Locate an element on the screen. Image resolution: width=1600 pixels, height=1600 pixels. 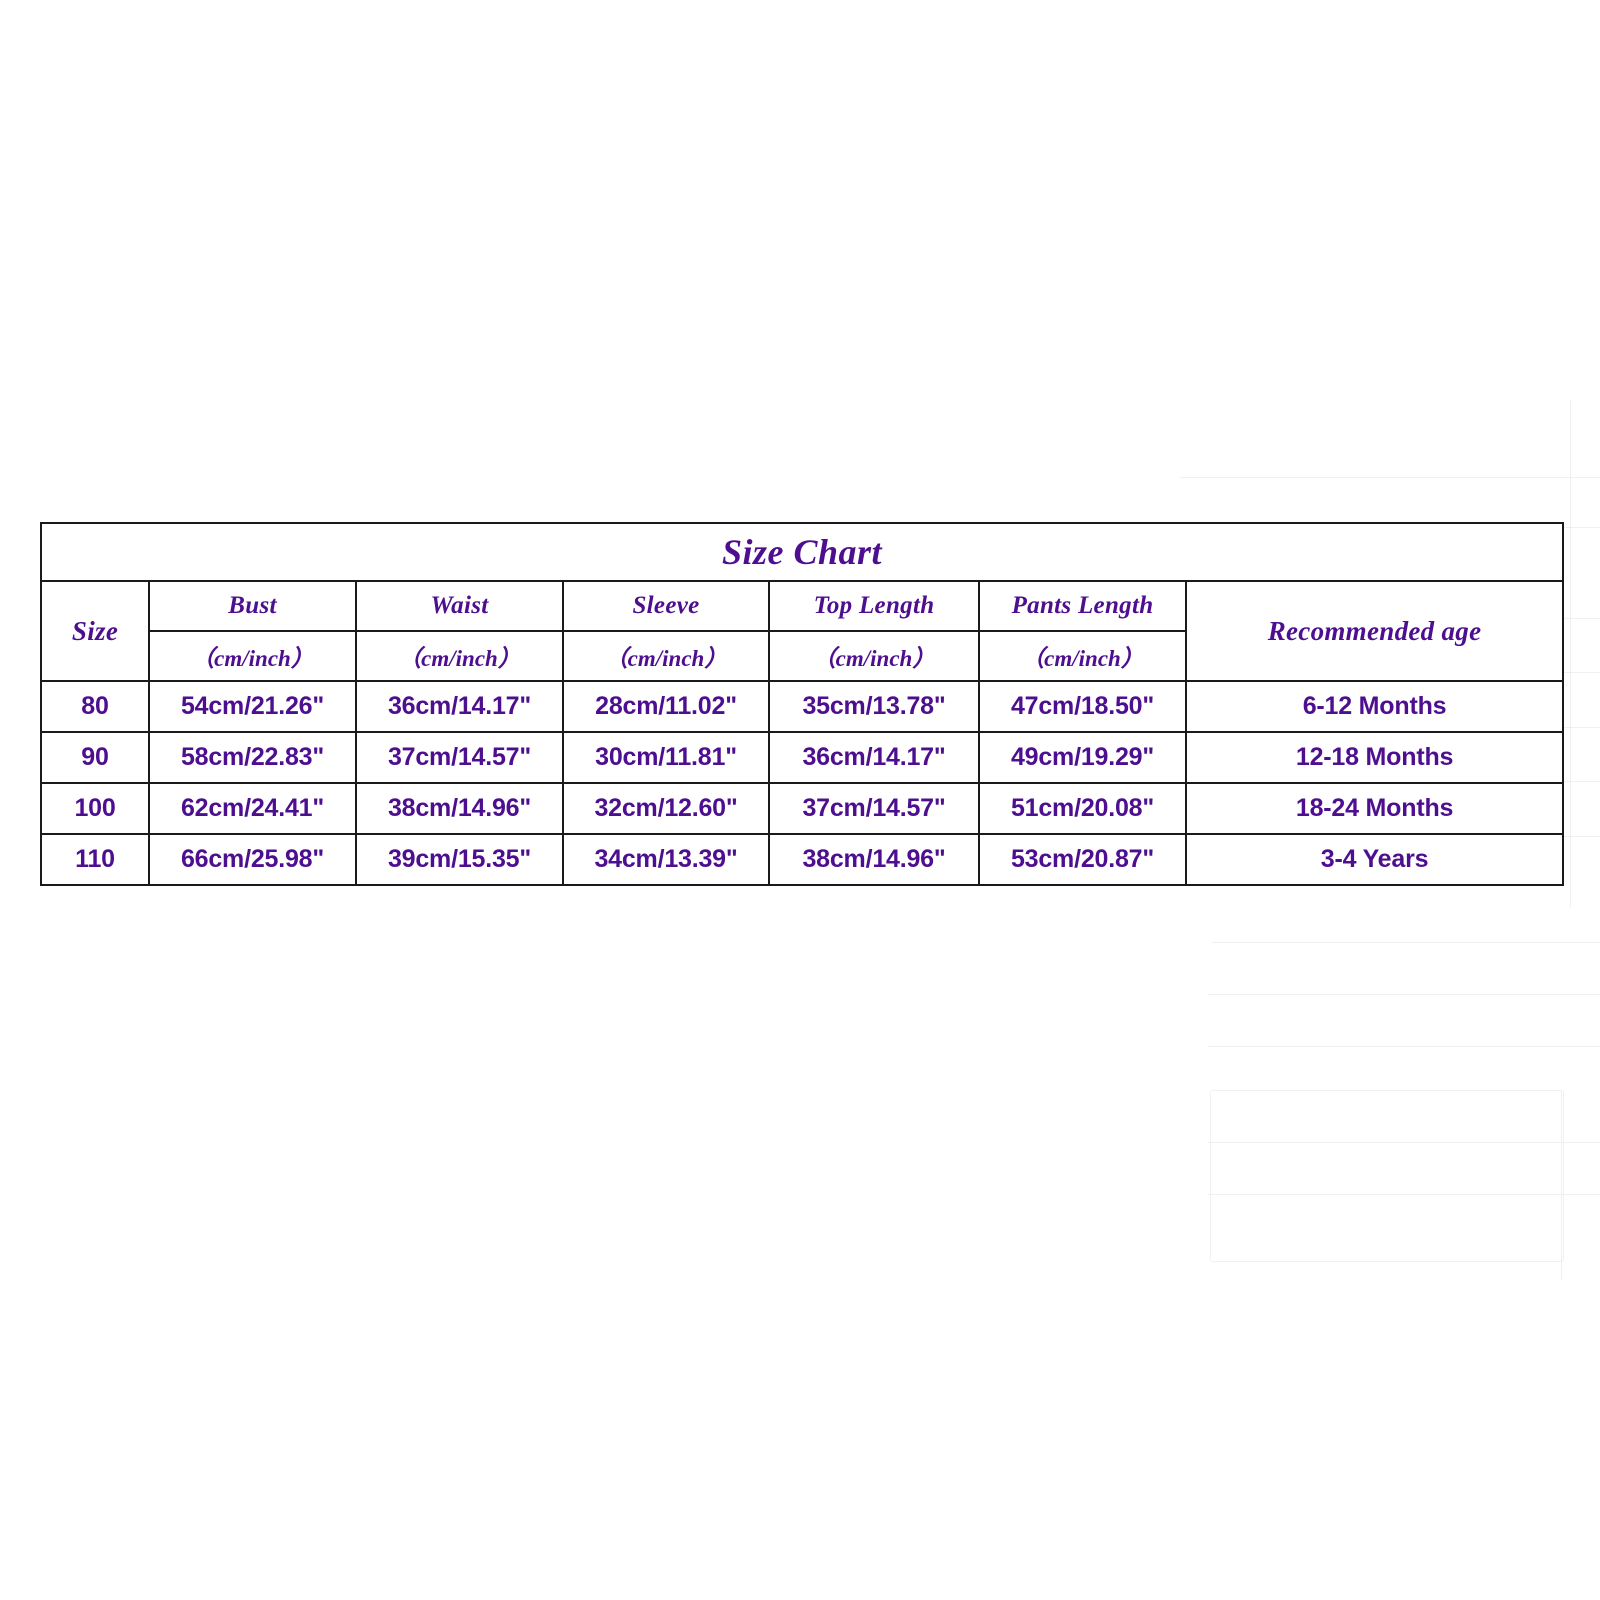
header-bust-unit-label: （cm/inch） is located at coordinates (252, 658).